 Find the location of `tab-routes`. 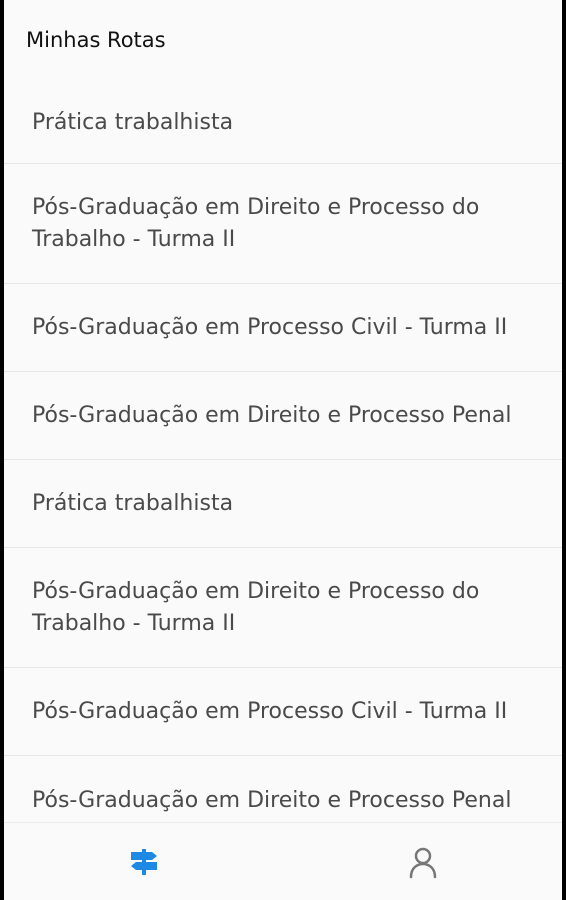

tab-routes is located at coordinates (143, 861).